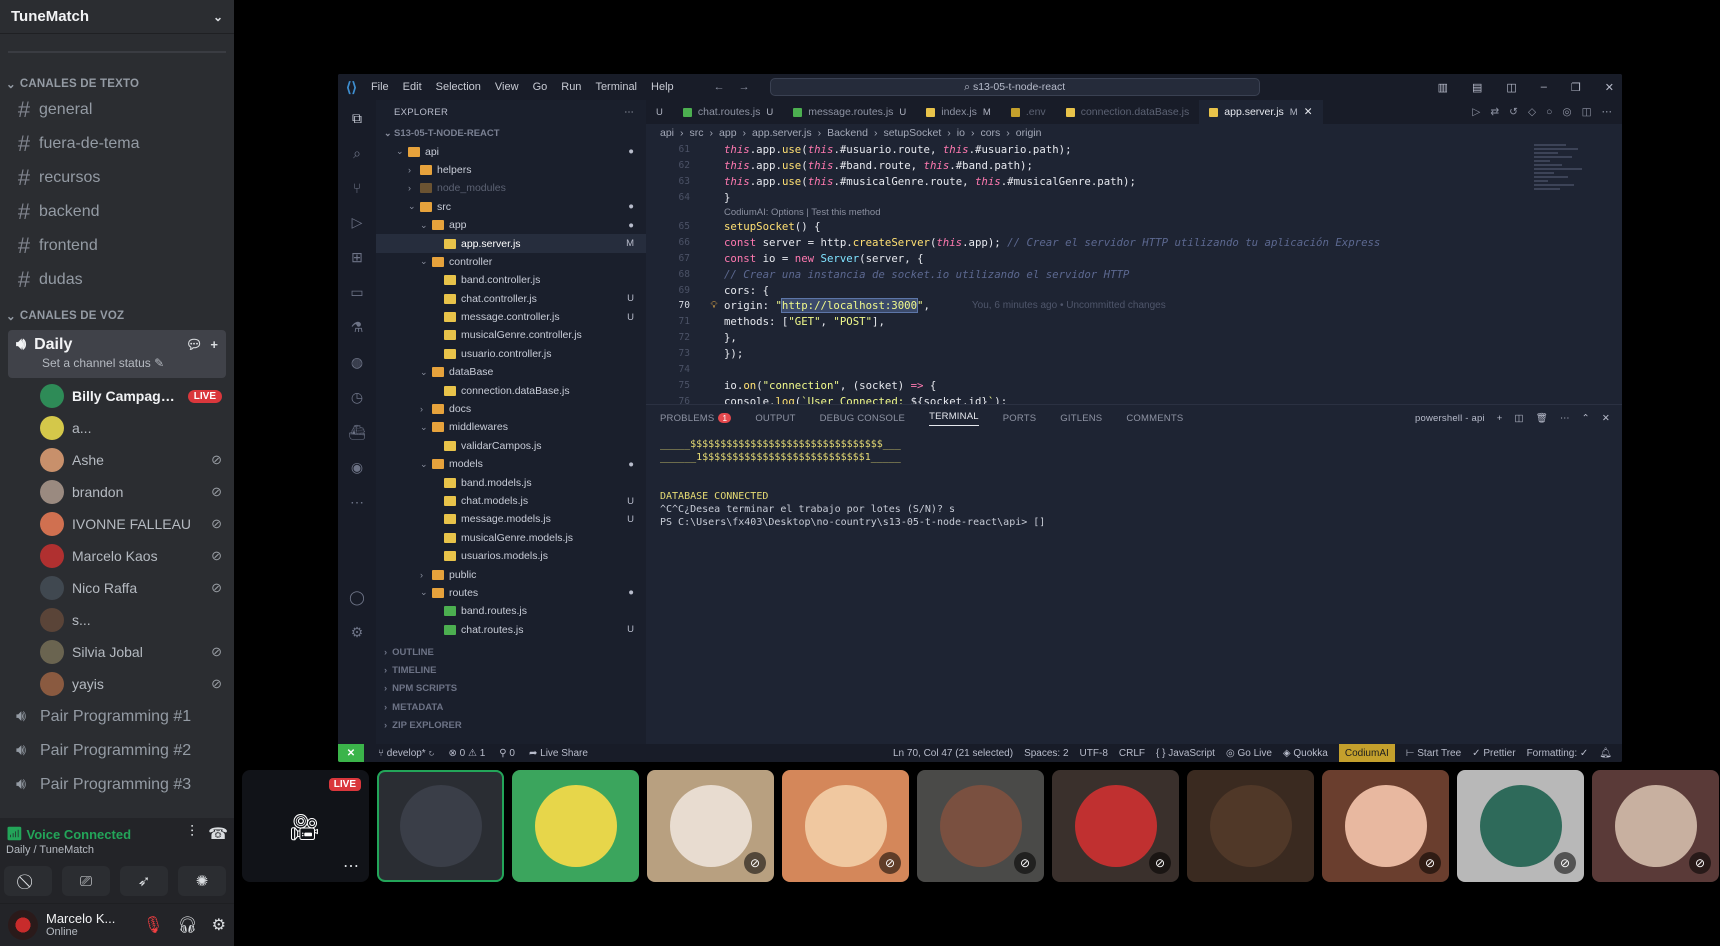  I want to click on panel-tab-debug-console: DEBUG CONSOLE, so click(862, 418).